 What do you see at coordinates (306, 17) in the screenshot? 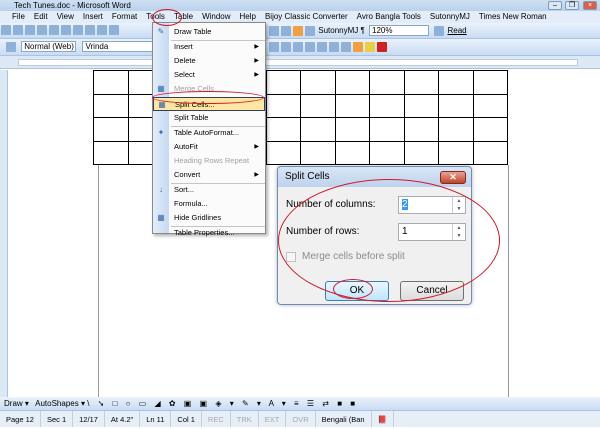
I see `menu-bijoy-classic-converter: Bijoy Classic Converter` at bounding box center [306, 17].